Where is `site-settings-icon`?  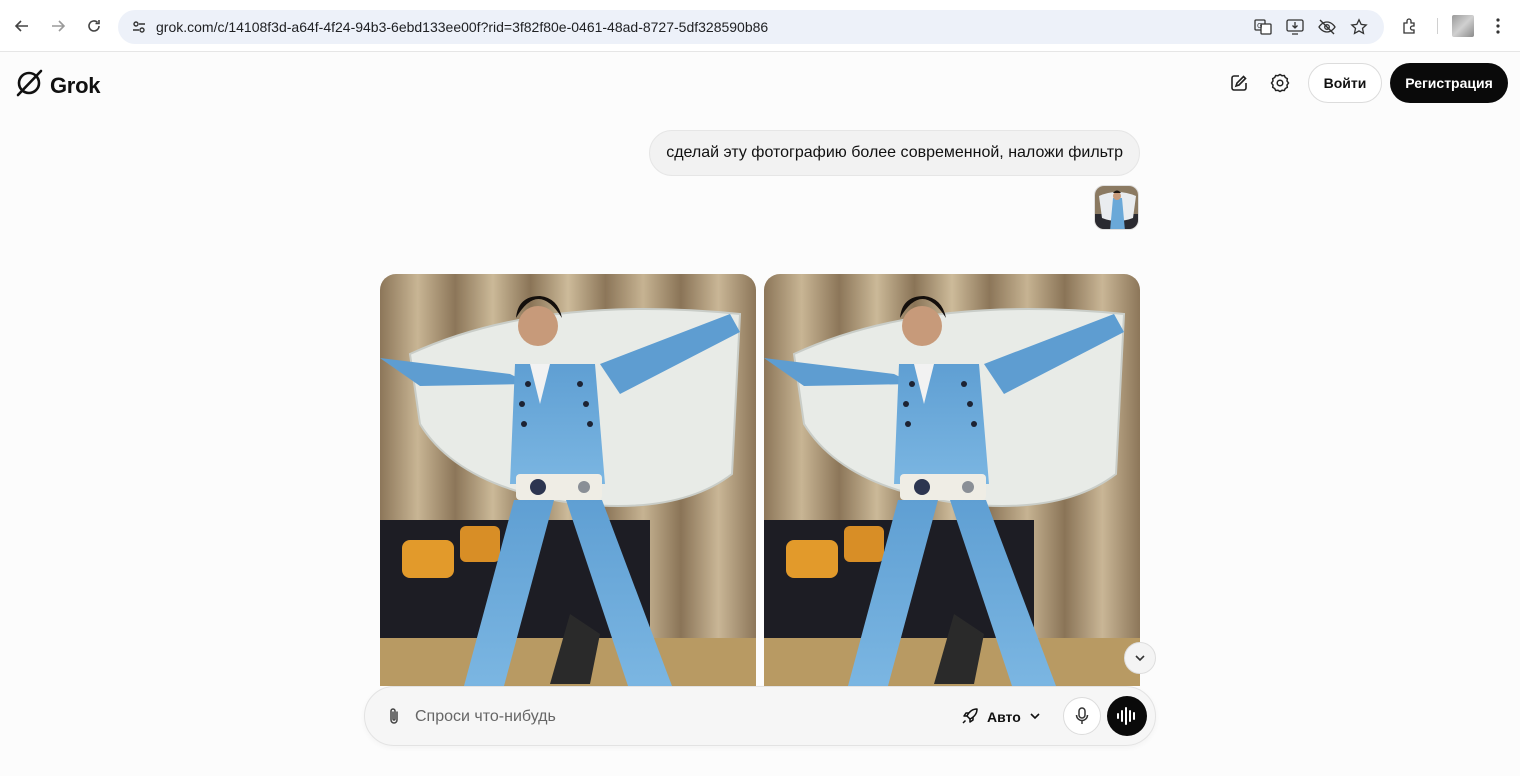
site-settings-icon is located at coordinates (139, 27).